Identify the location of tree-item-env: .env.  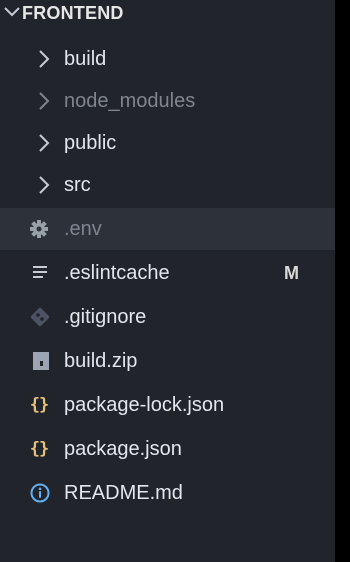
(167, 229).